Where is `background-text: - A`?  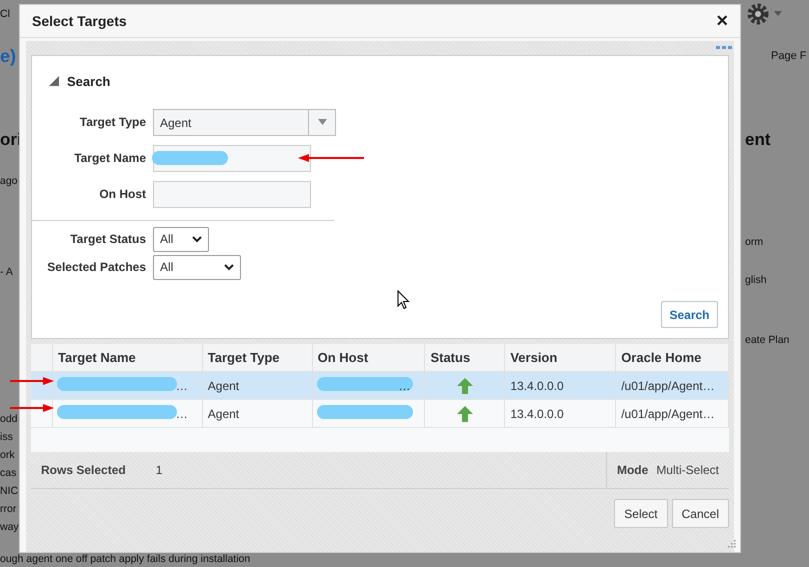 background-text: - A is located at coordinates (6, 272).